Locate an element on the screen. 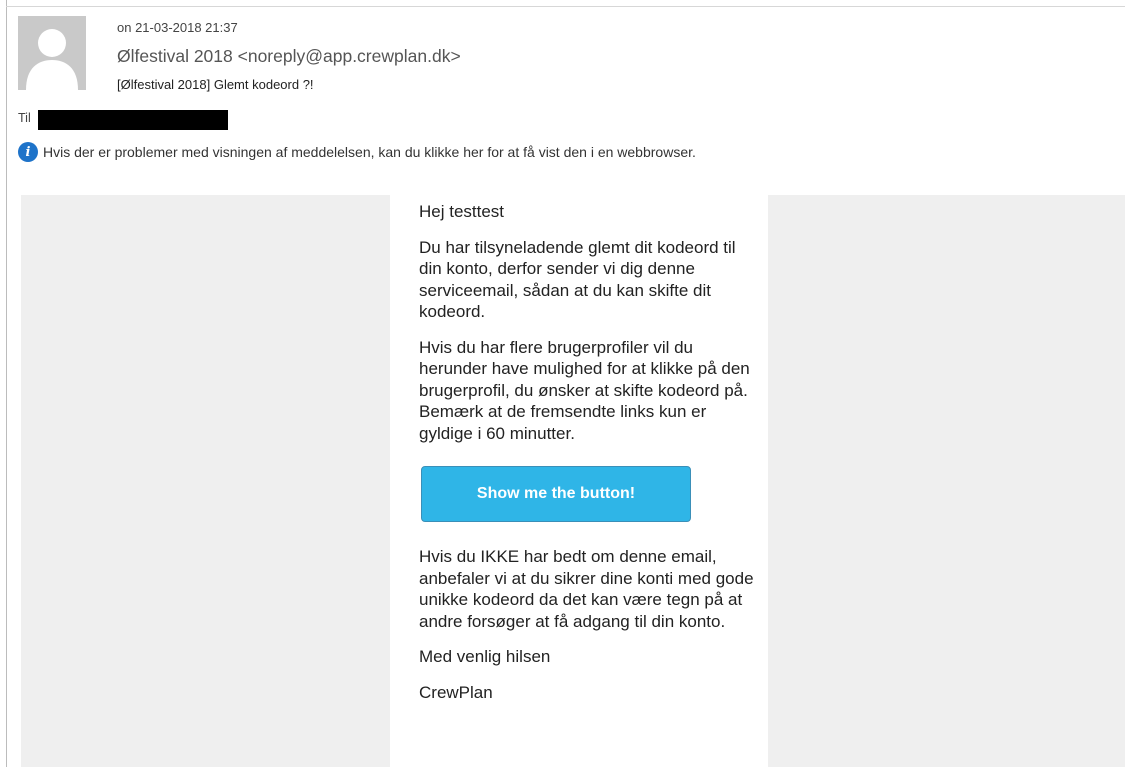  show-button: Show me the button! is located at coordinates (556, 494).